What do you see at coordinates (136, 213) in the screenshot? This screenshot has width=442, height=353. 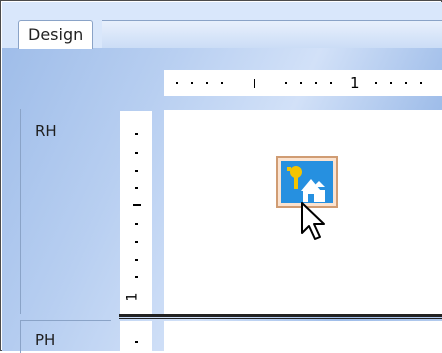 I see `vertical-ruler: 1` at bounding box center [136, 213].